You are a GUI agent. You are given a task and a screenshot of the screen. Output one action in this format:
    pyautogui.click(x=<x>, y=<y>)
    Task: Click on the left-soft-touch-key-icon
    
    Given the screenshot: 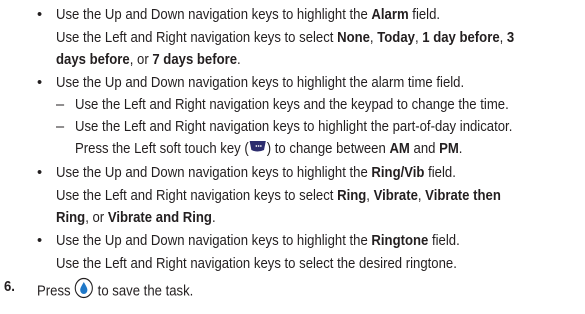 What is the action you would take?
    pyautogui.click(x=258, y=148)
    